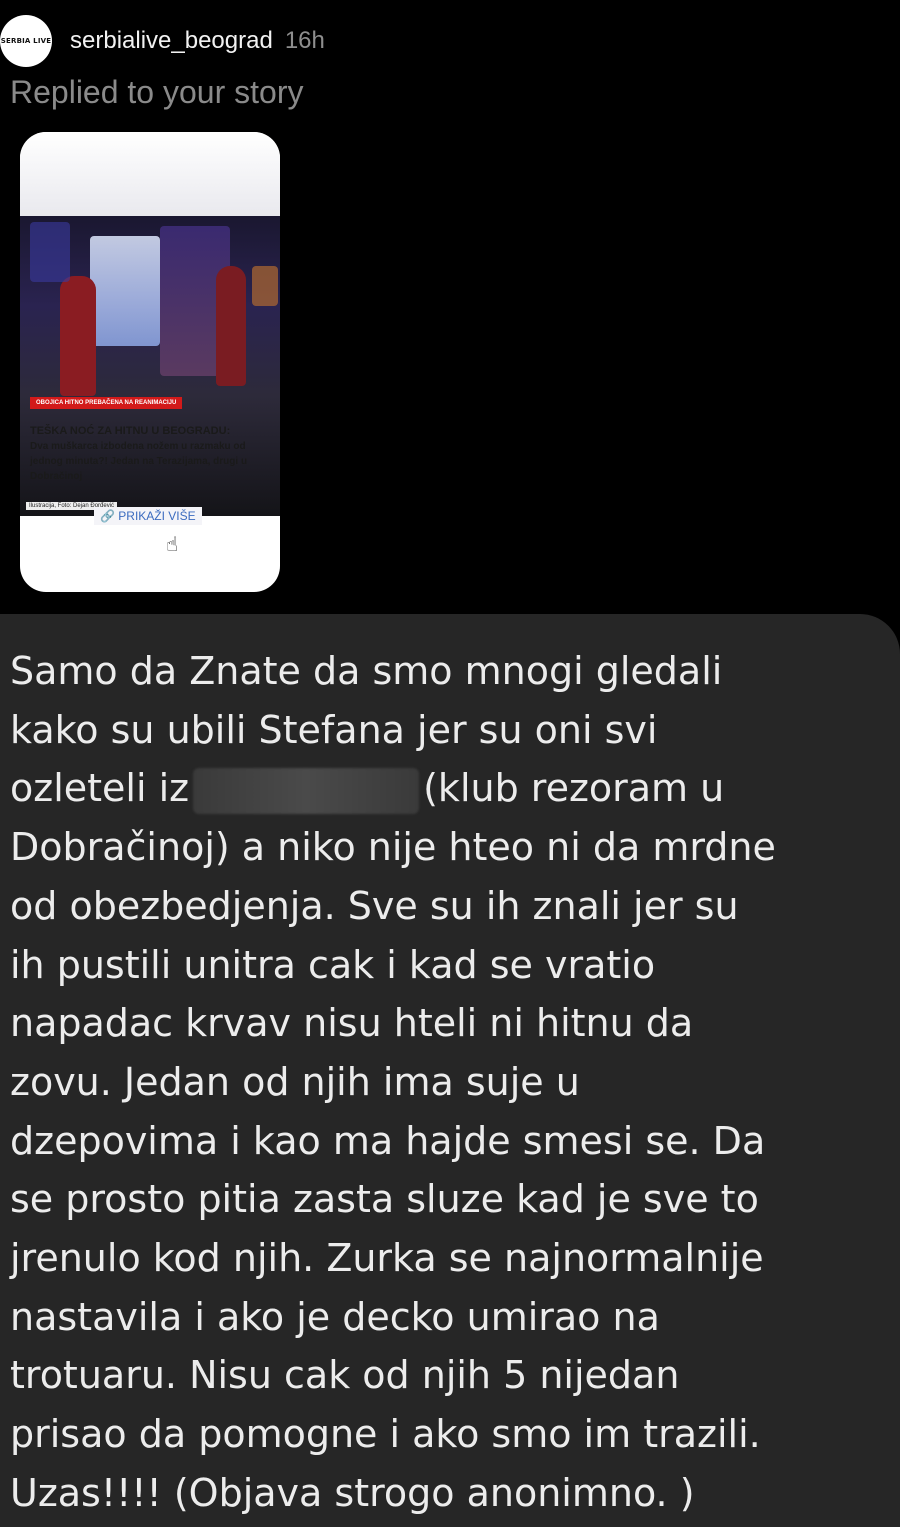  Describe the element at coordinates (345, 1375) in the screenshot. I see `message-line: trotuaru. Nisu cak od njih 5 nijedan` at that location.